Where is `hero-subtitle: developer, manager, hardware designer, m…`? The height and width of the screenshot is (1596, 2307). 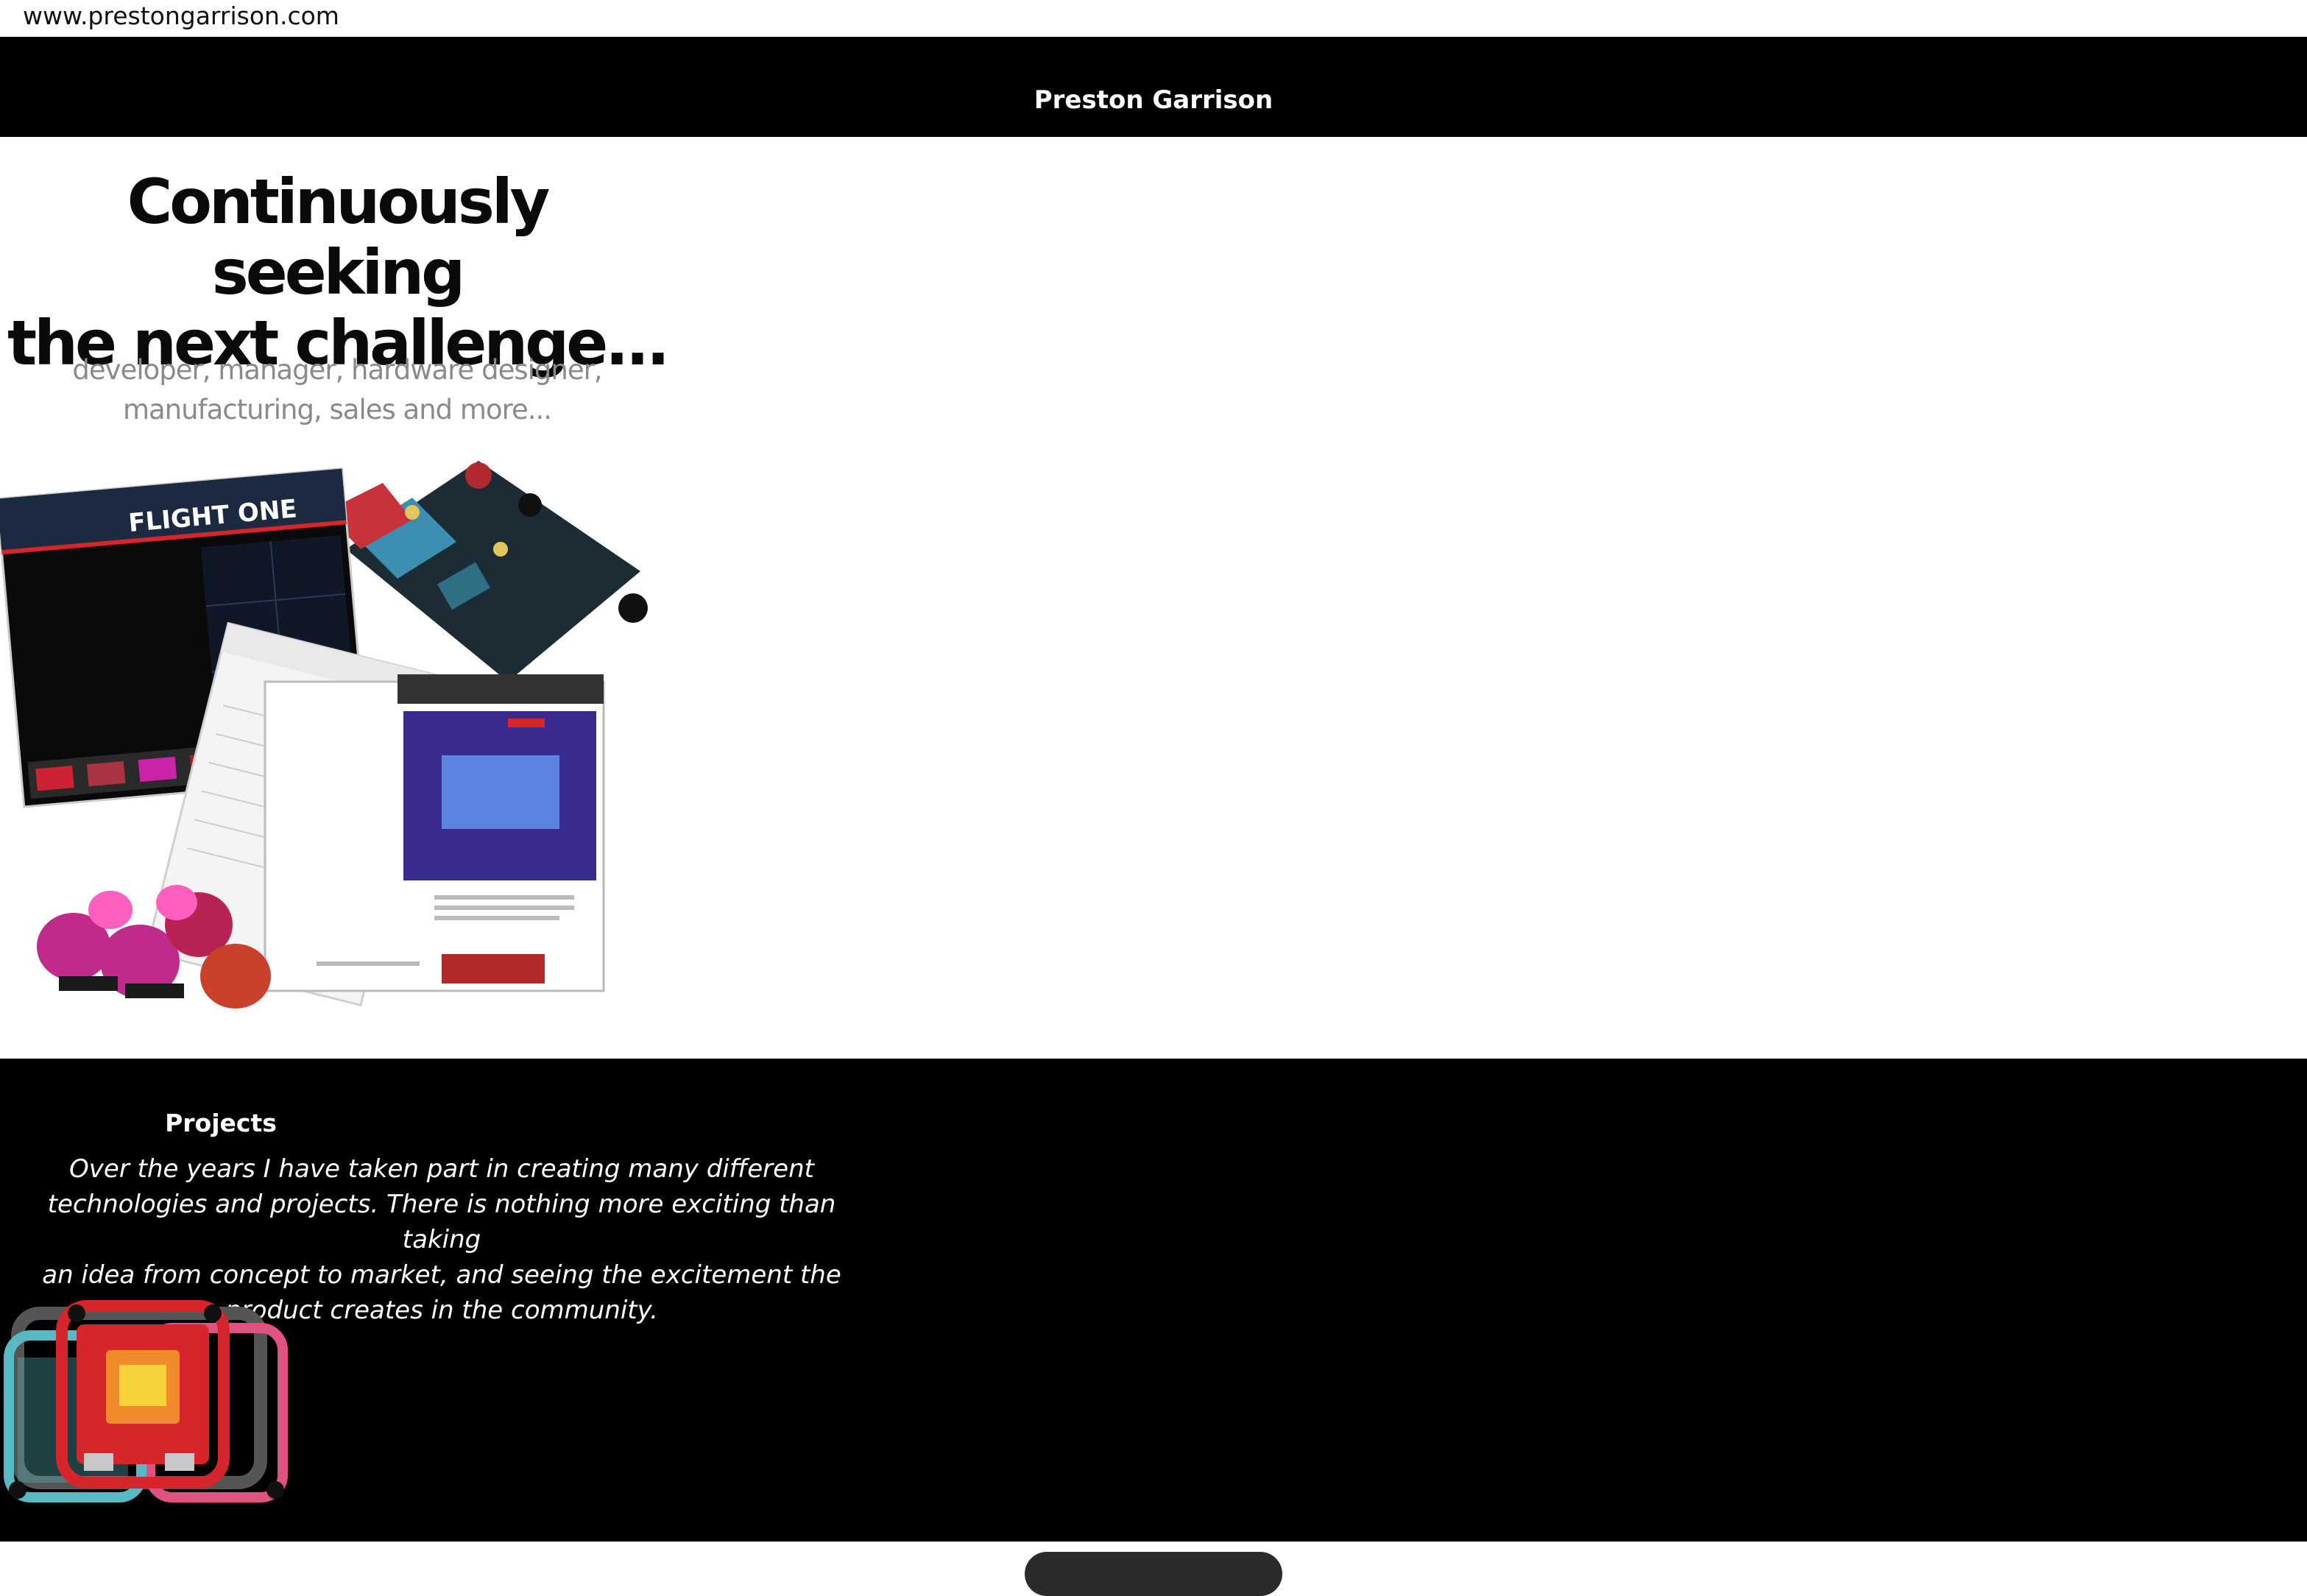 hero-subtitle: developer, manager, hardware designer, m… is located at coordinates (337, 390).